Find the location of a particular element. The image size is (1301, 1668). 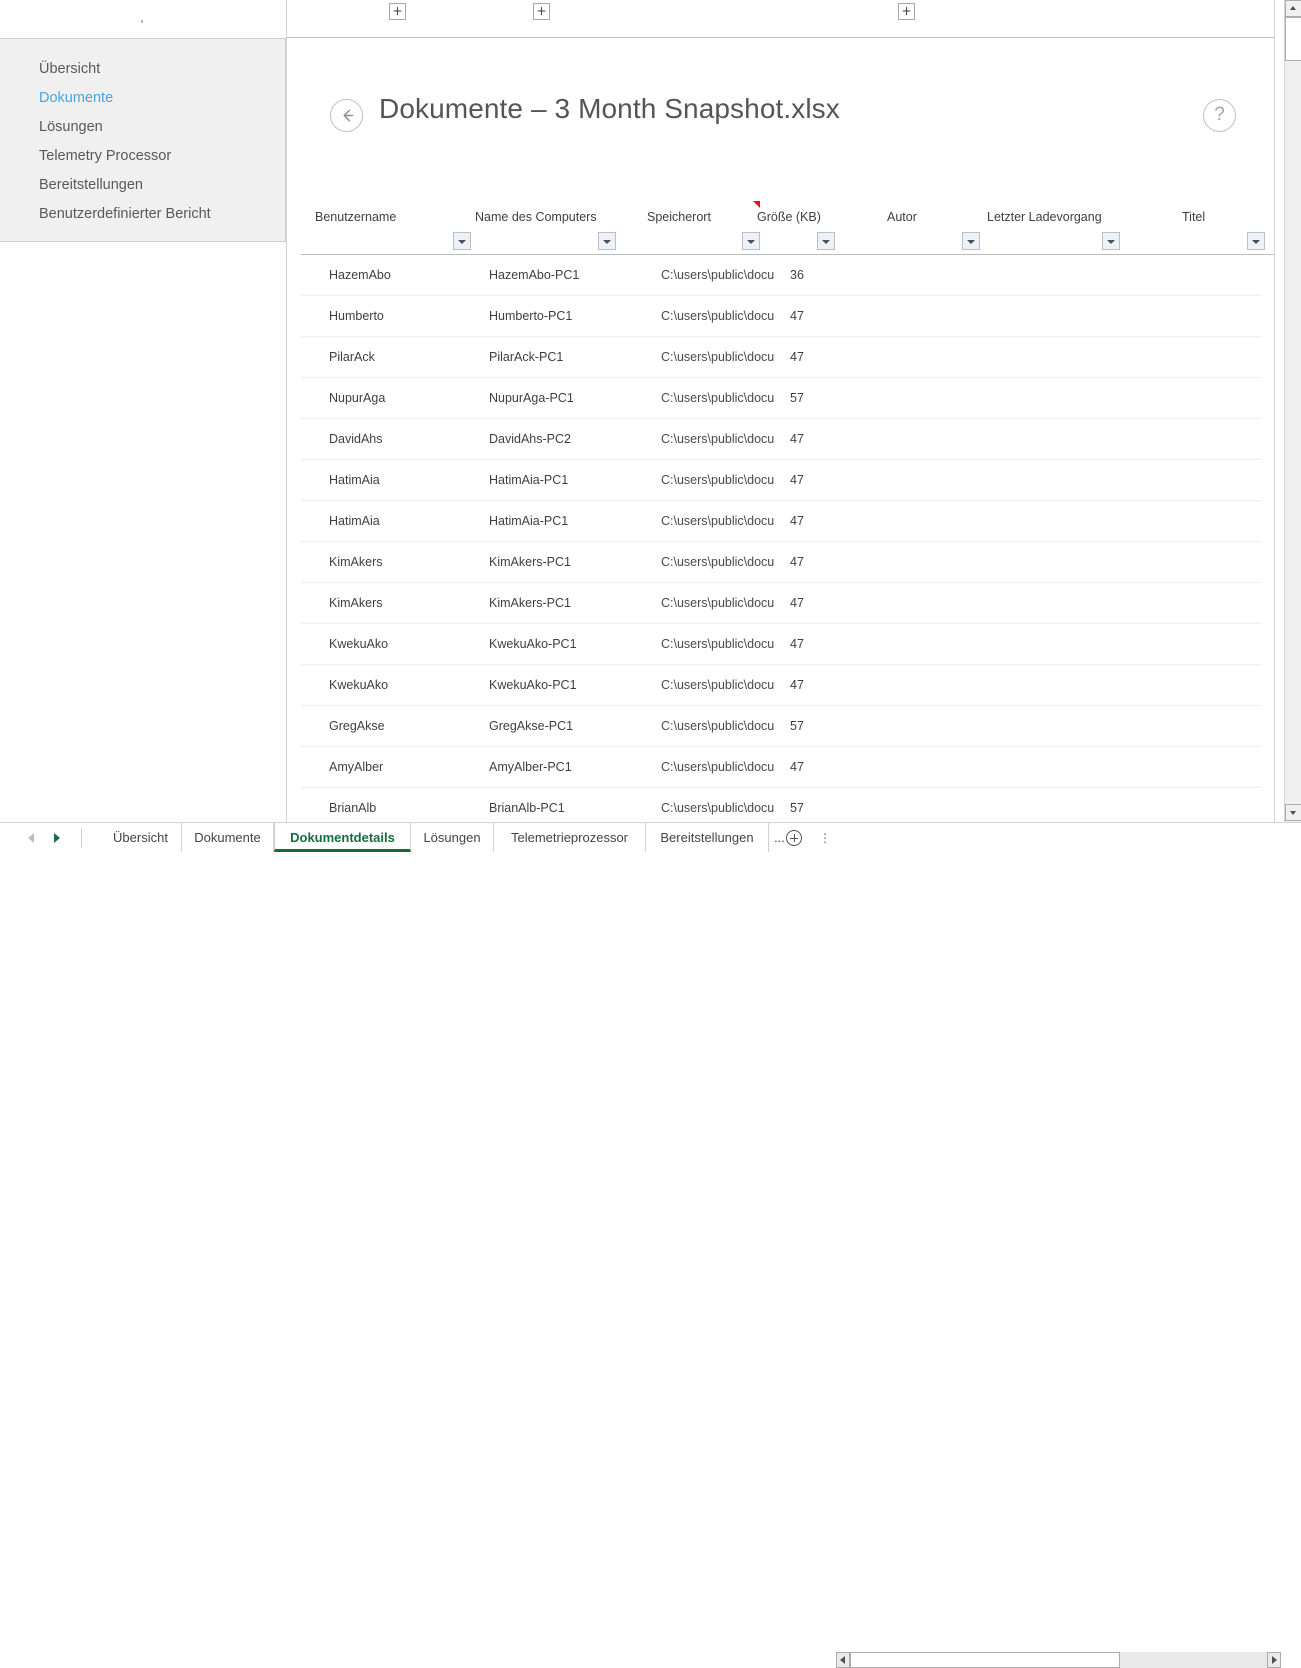

cell-benutzername: Humberto is located at coordinates (356, 316).